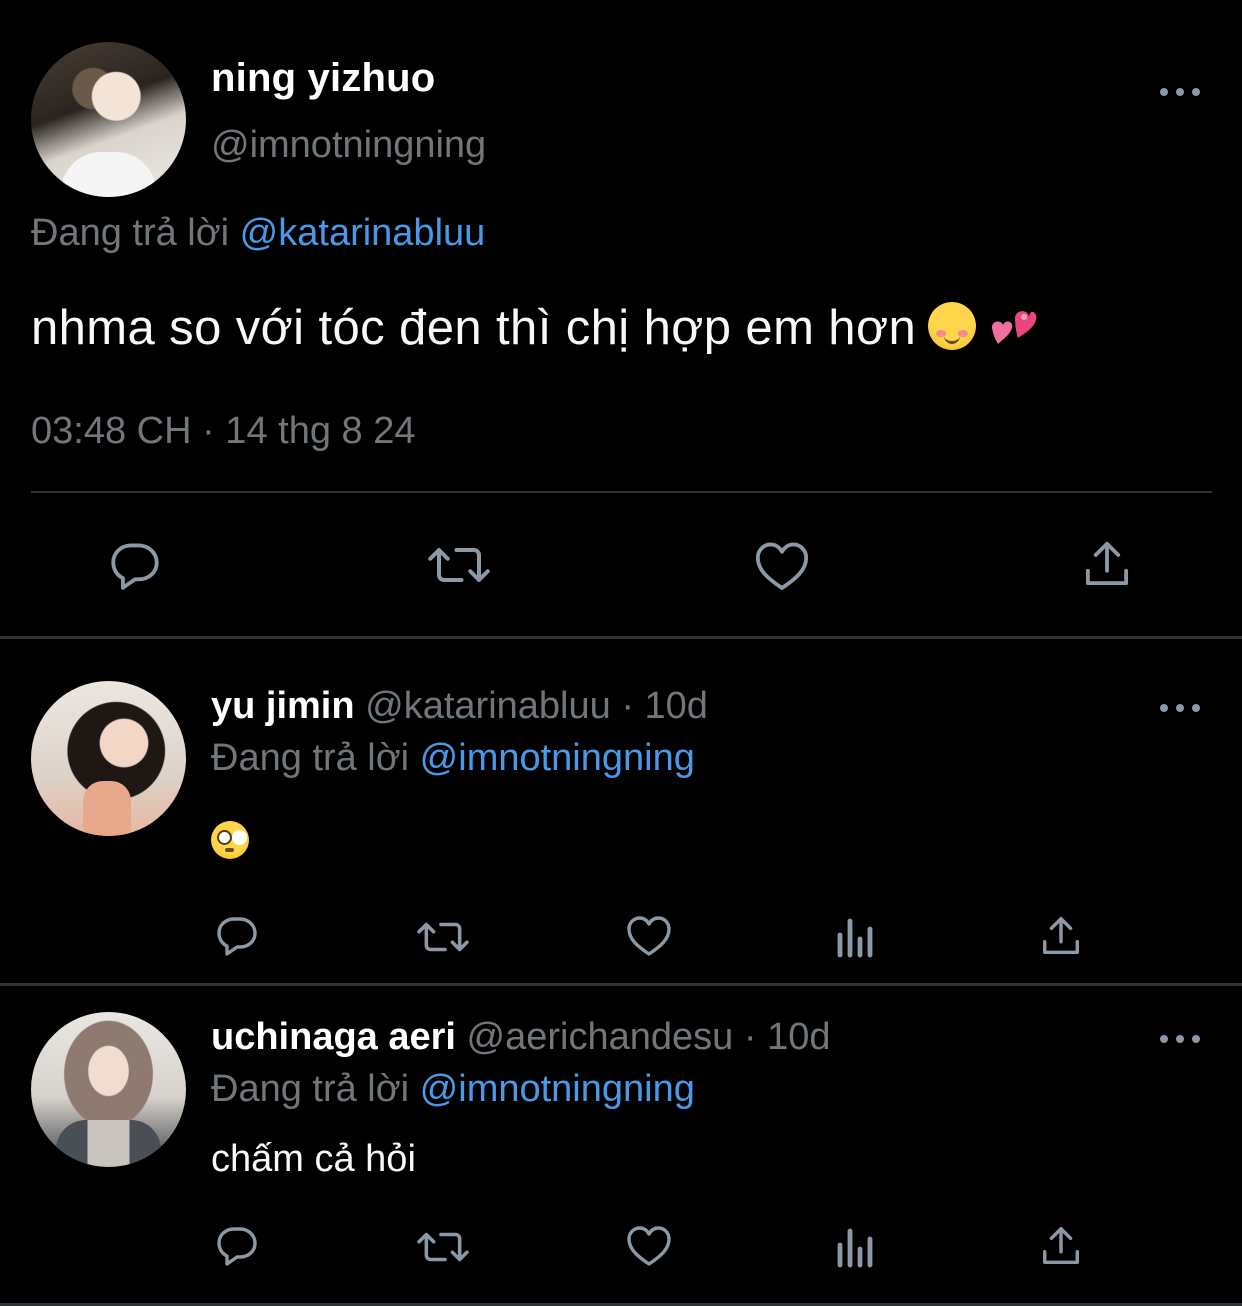 This screenshot has height=1306, width=1242. I want to click on reply-header: yu jimin @katarinabluu · 10d, so click(459, 706).